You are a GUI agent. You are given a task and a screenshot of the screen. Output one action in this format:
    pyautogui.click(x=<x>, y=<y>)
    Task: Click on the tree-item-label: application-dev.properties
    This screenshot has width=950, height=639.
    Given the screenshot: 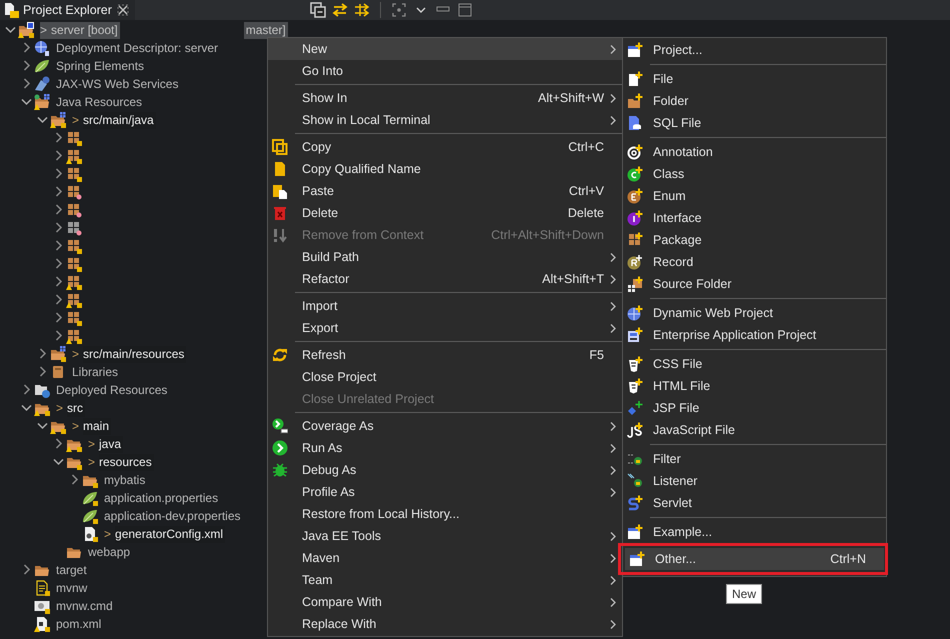 What is the action you would take?
    pyautogui.click(x=173, y=516)
    